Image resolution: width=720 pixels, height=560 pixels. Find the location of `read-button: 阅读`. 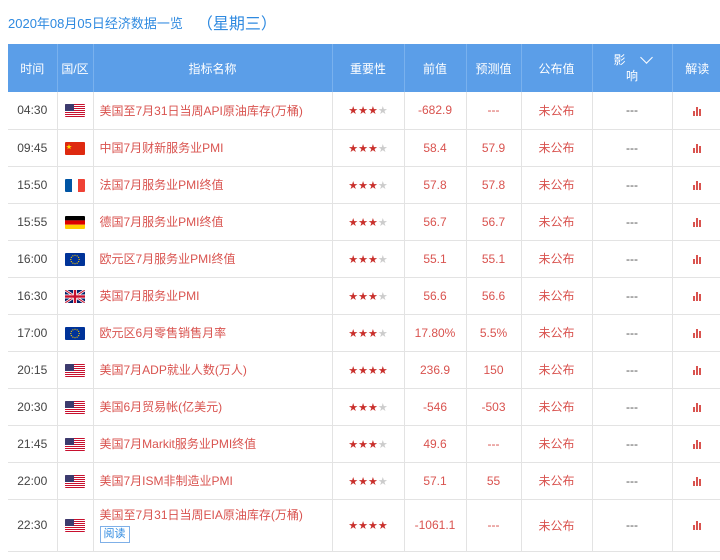

read-button: 阅读 is located at coordinates (114, 534).